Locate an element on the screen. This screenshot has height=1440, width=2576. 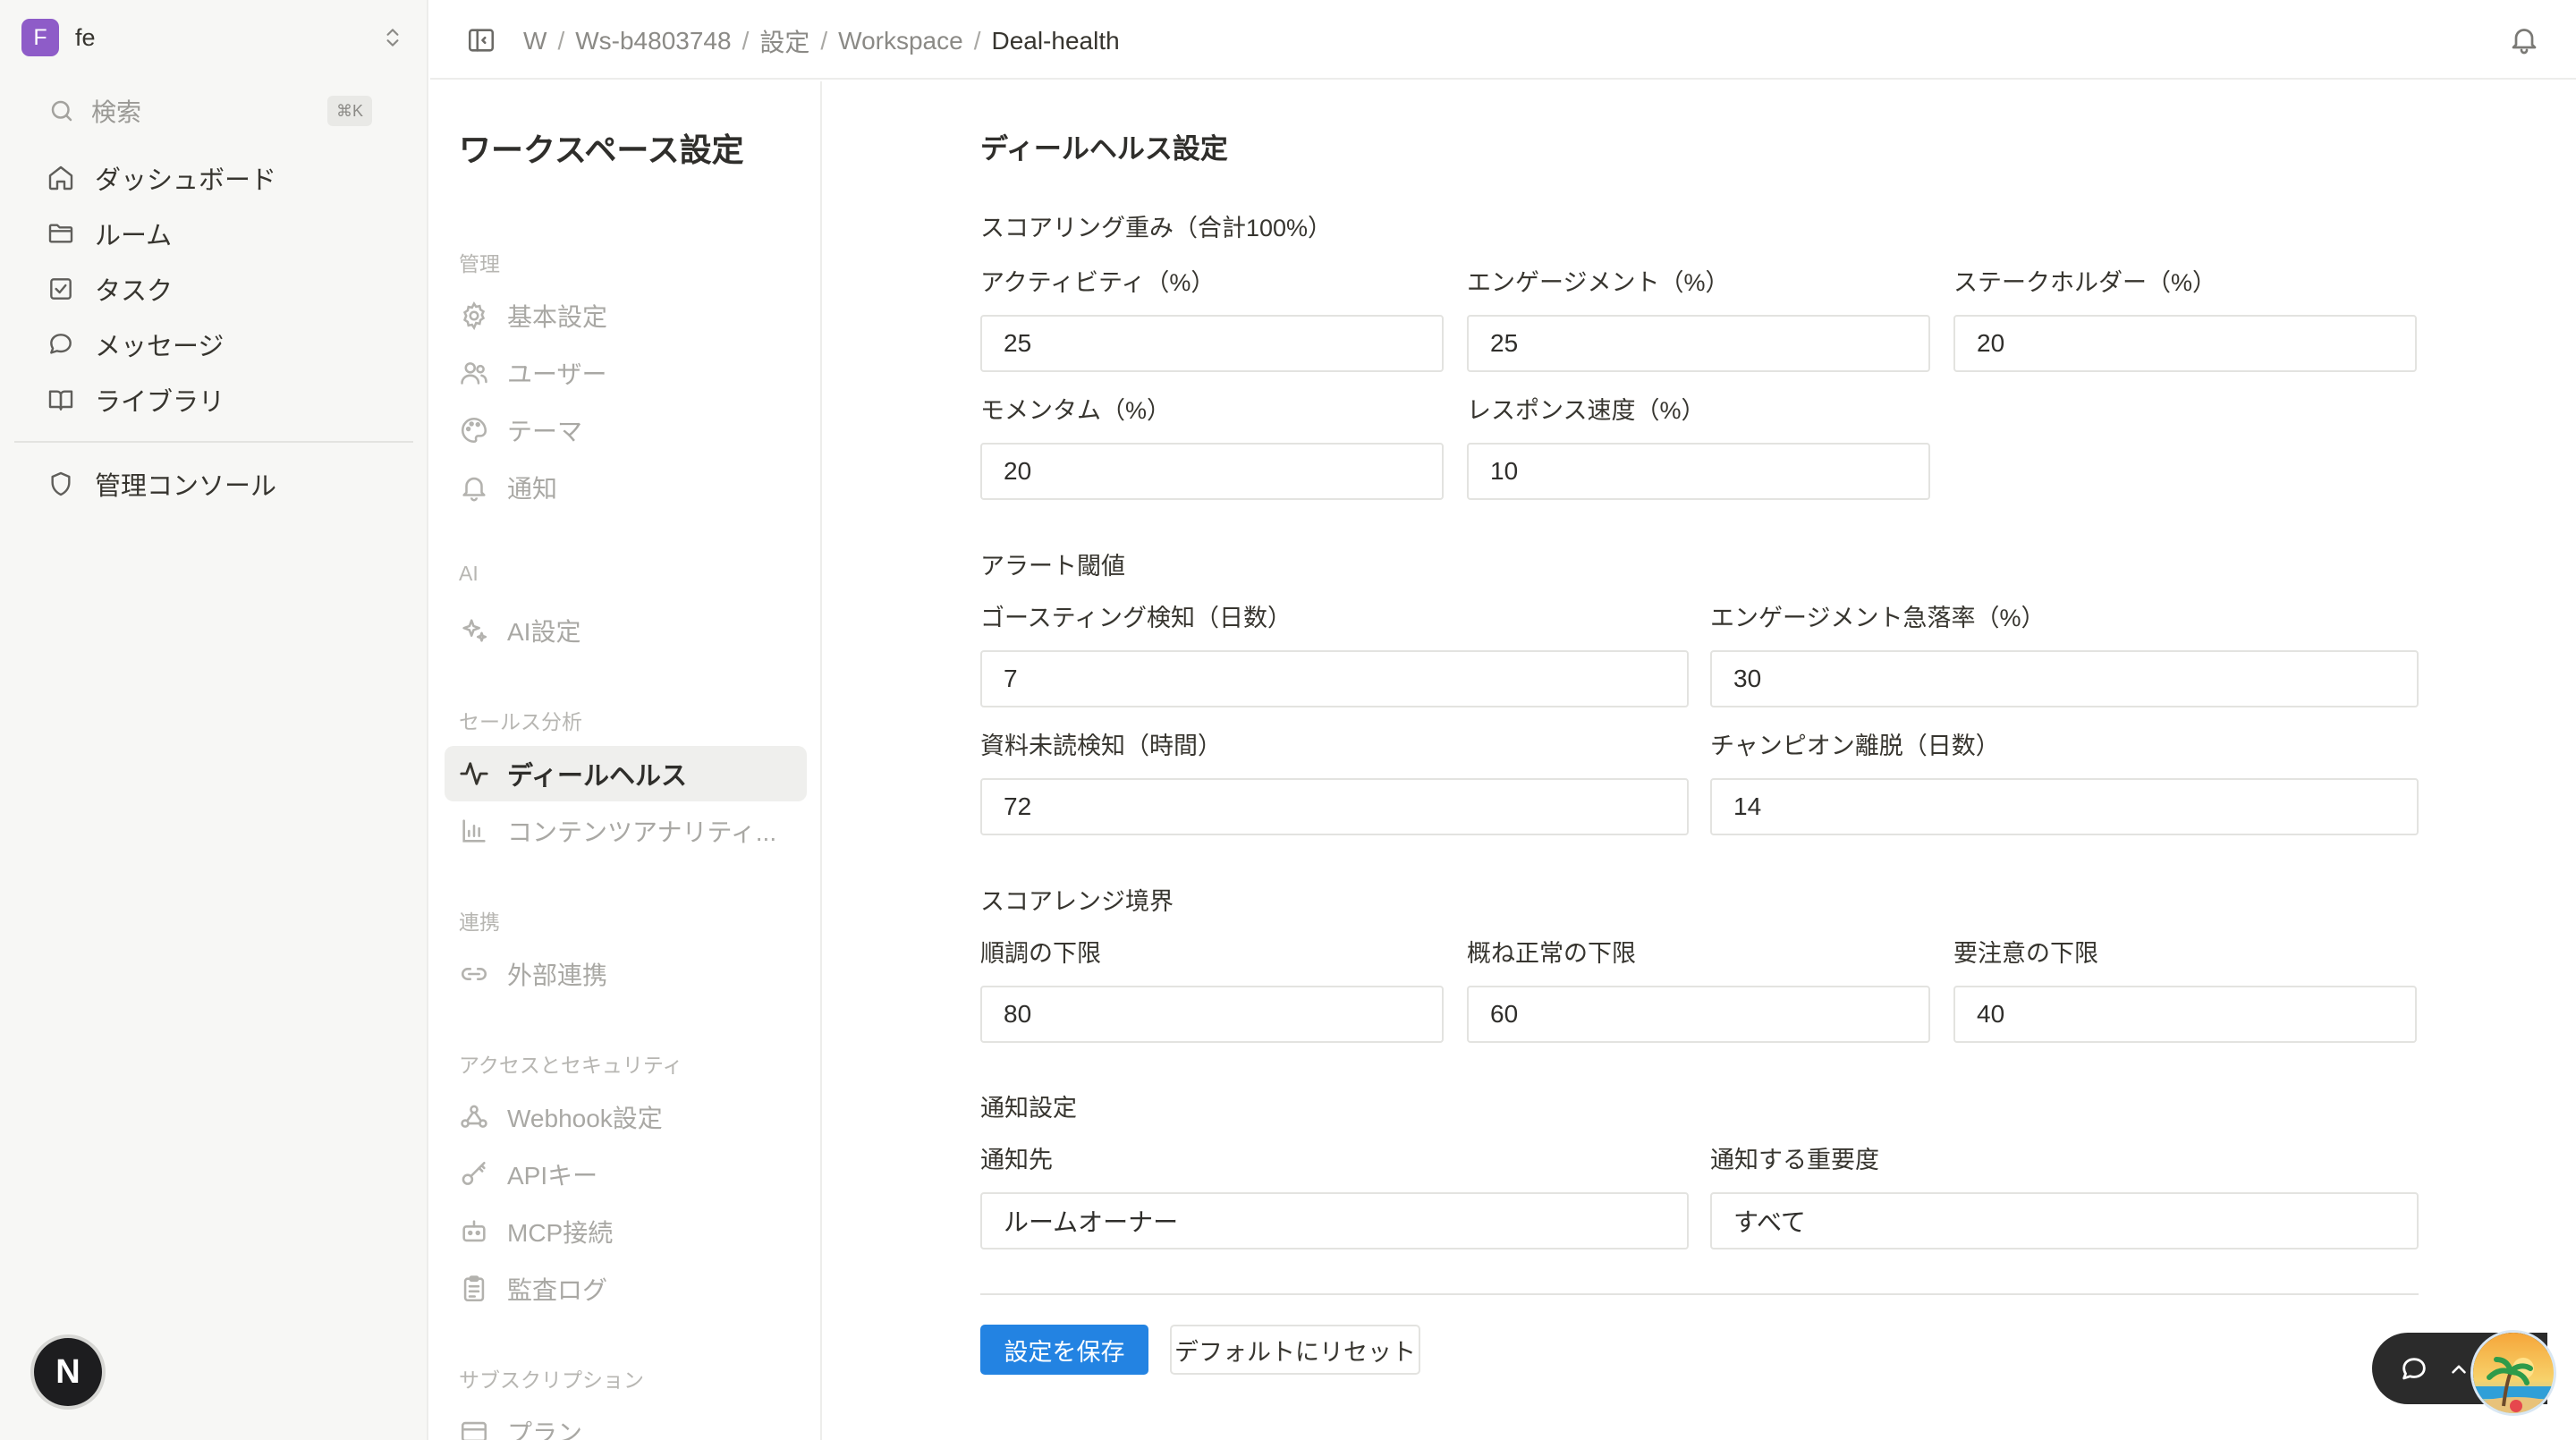
chat-bubble-icon is located at coordinates (61, 345).